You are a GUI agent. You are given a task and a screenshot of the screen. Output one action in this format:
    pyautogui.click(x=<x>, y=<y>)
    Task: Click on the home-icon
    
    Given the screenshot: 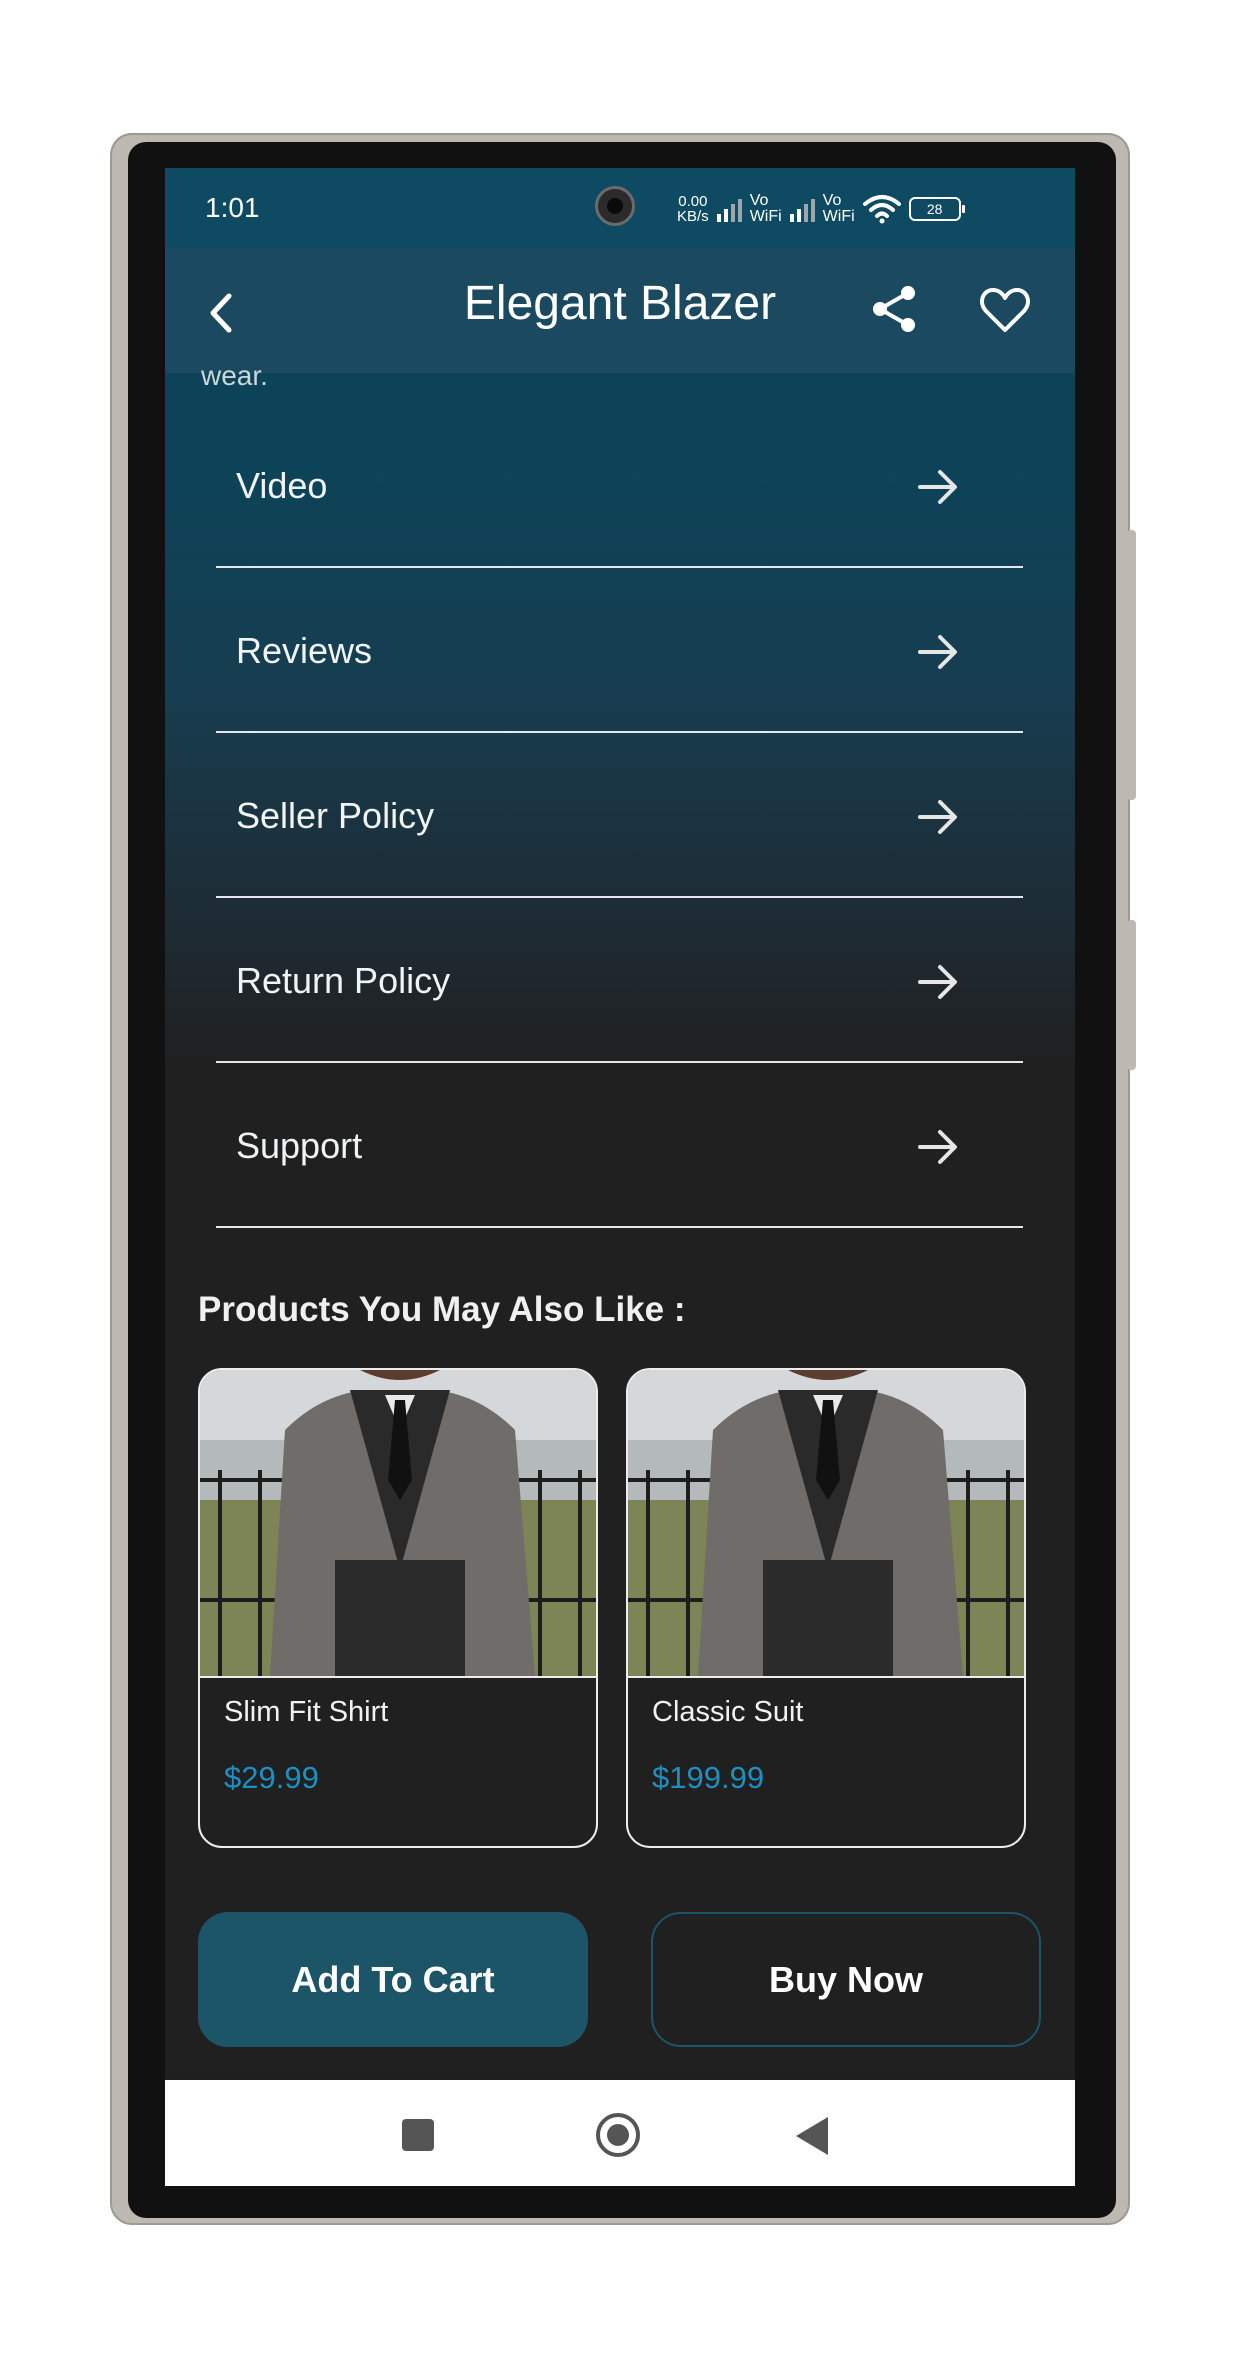 What is the action you would take?
    pyautogui.click(x=618, y=2135)
    